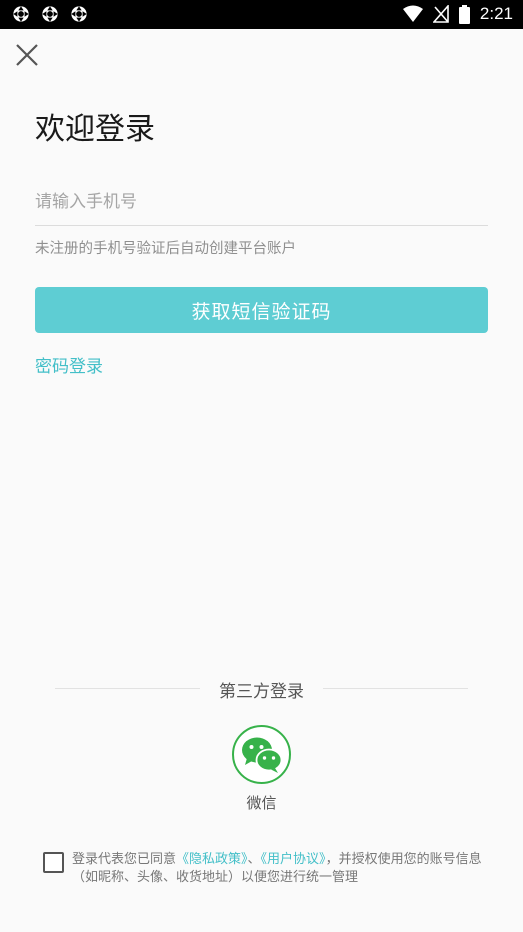  Describe the element at coordinates (261, 202) in the screenshot. I see `phone-number-input` at that location.